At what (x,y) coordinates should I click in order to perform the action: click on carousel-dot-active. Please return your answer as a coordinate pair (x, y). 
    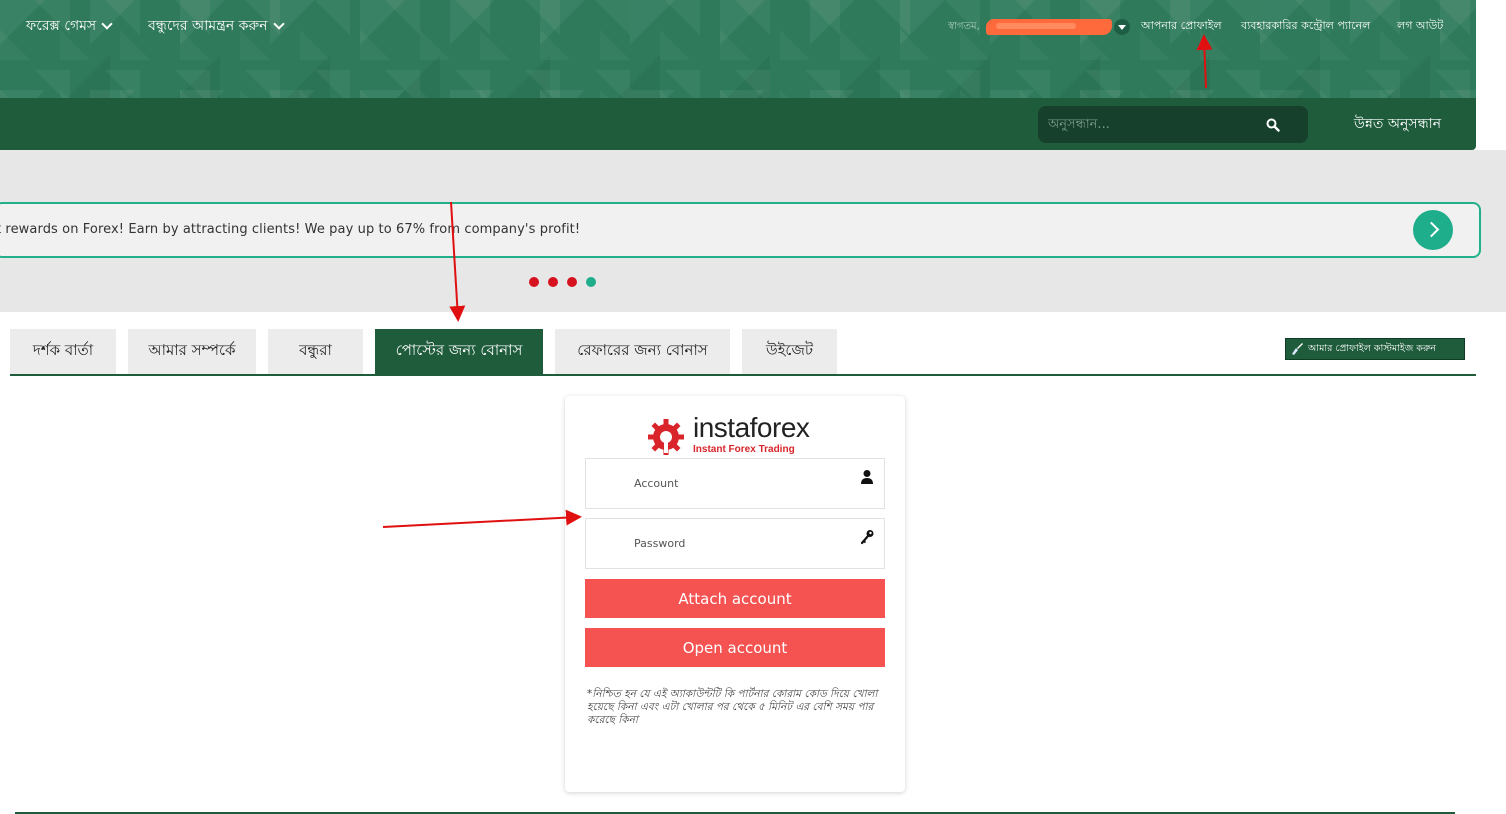
    Looking at the image, I should click on (591, 282).